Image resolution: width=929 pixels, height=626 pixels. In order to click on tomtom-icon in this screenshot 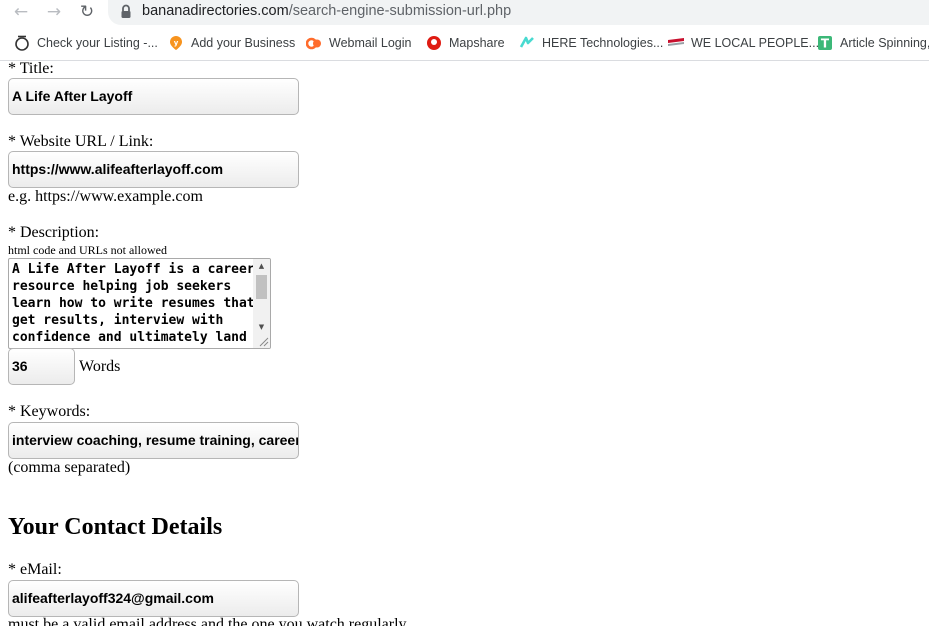, I will do `click(434, 43)`.